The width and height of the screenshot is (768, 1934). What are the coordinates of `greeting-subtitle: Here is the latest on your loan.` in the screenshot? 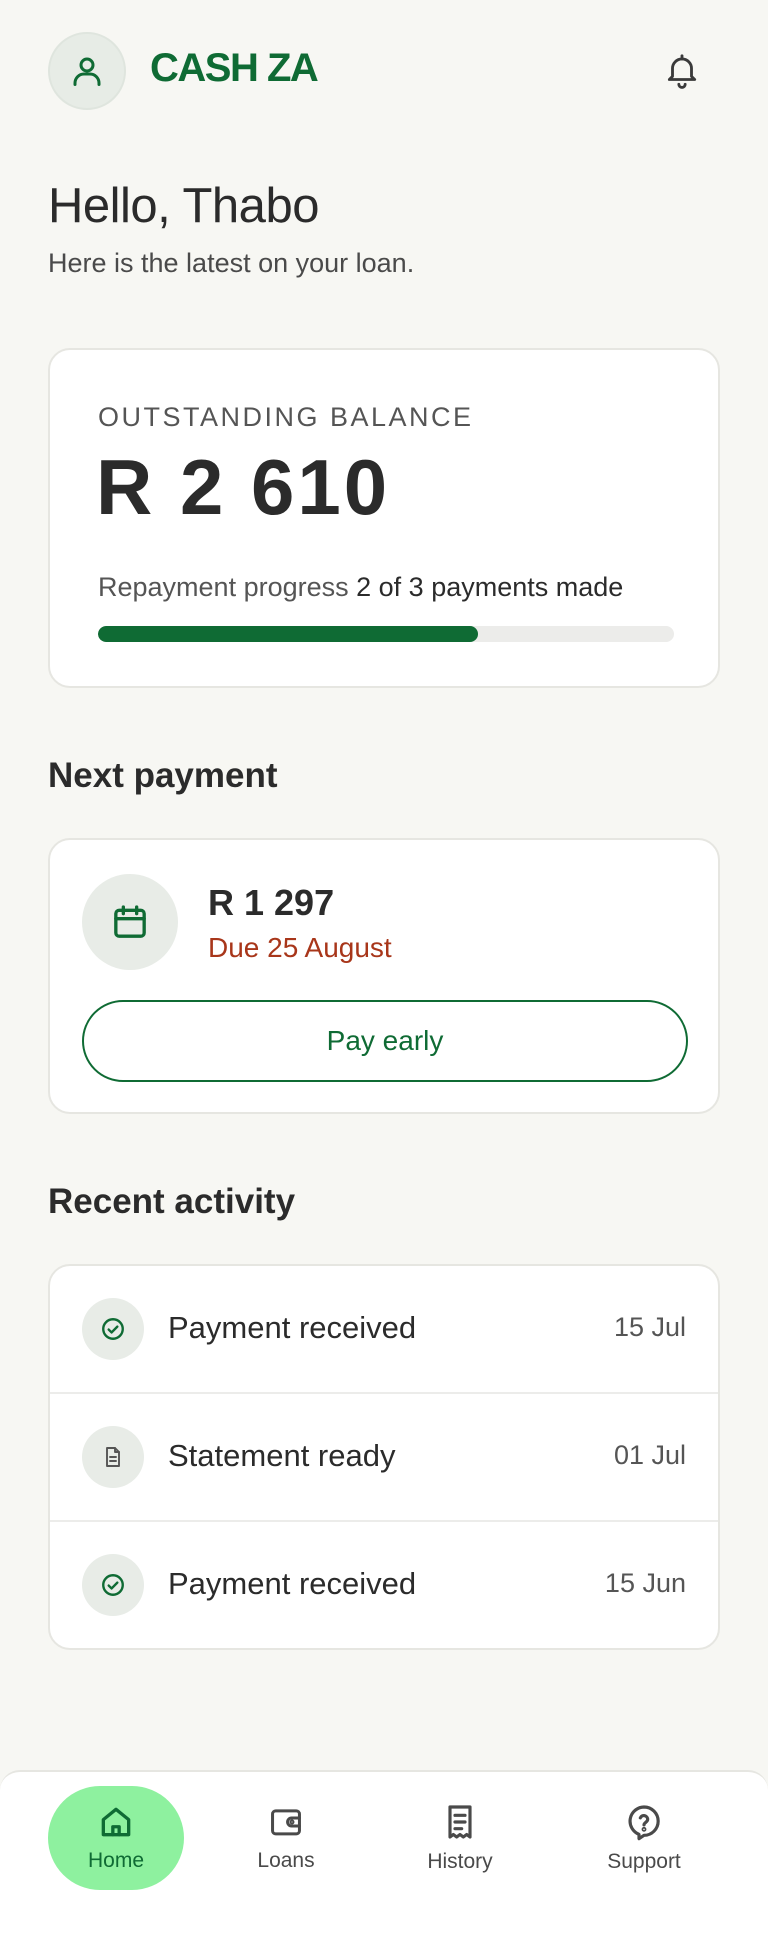 It's located at (231, 263).